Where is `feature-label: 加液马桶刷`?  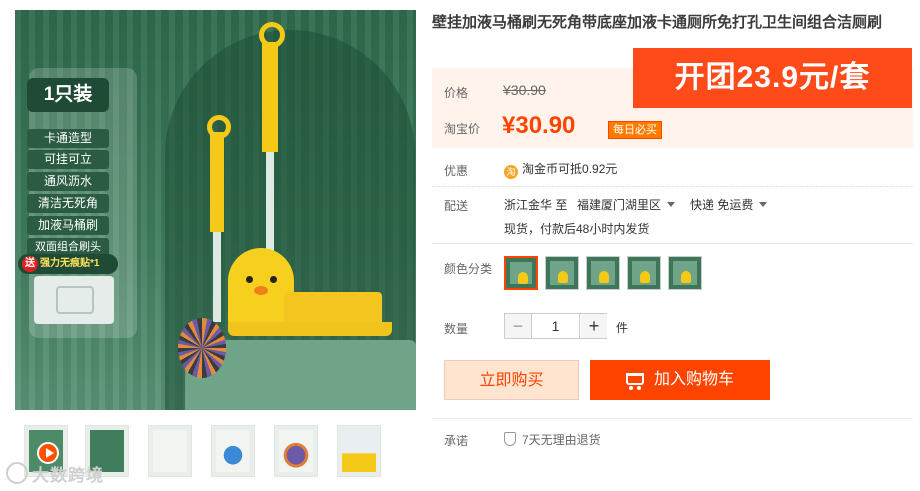 feature-label: 加液马桶刷 is located at coordinates (68, 225).